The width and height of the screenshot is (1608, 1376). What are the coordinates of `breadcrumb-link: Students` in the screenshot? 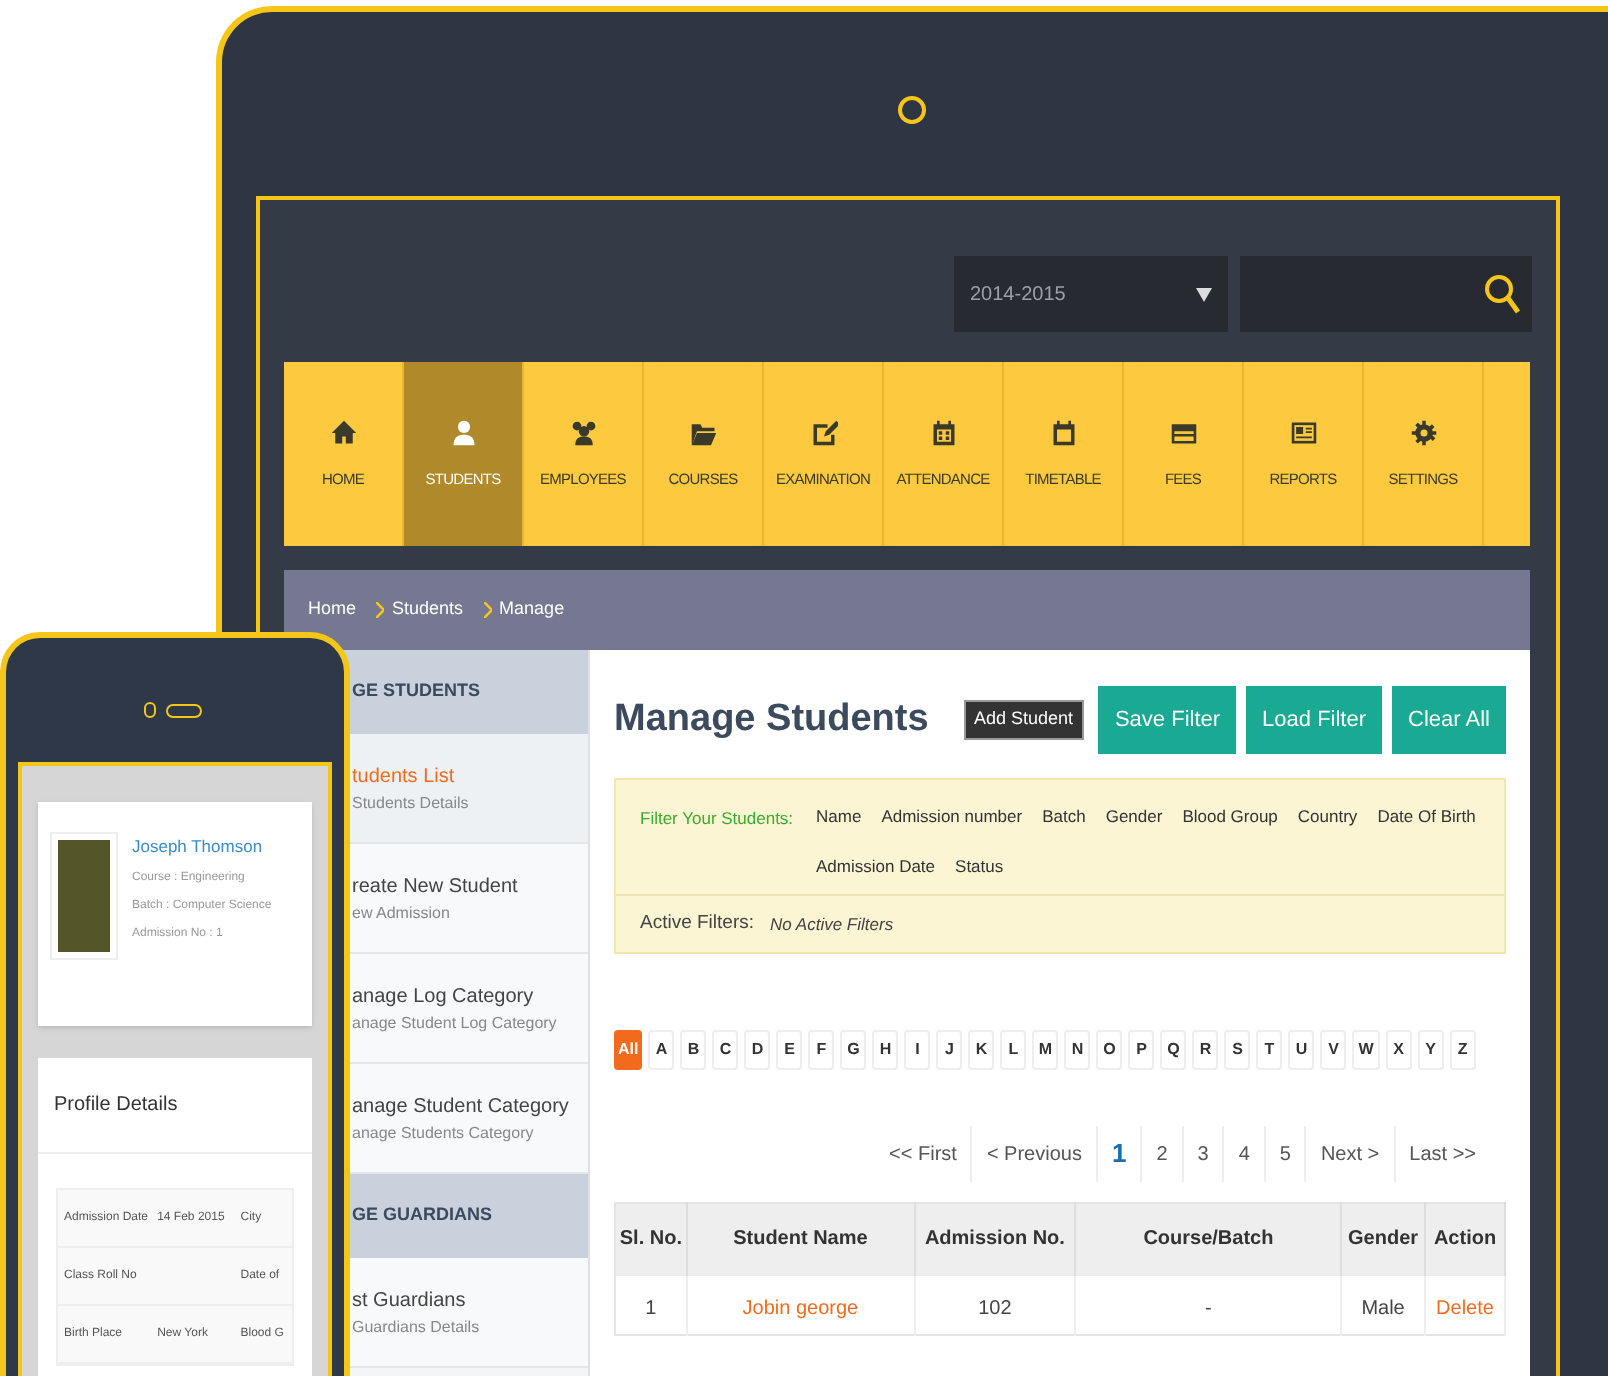 It's located at (428, 610).